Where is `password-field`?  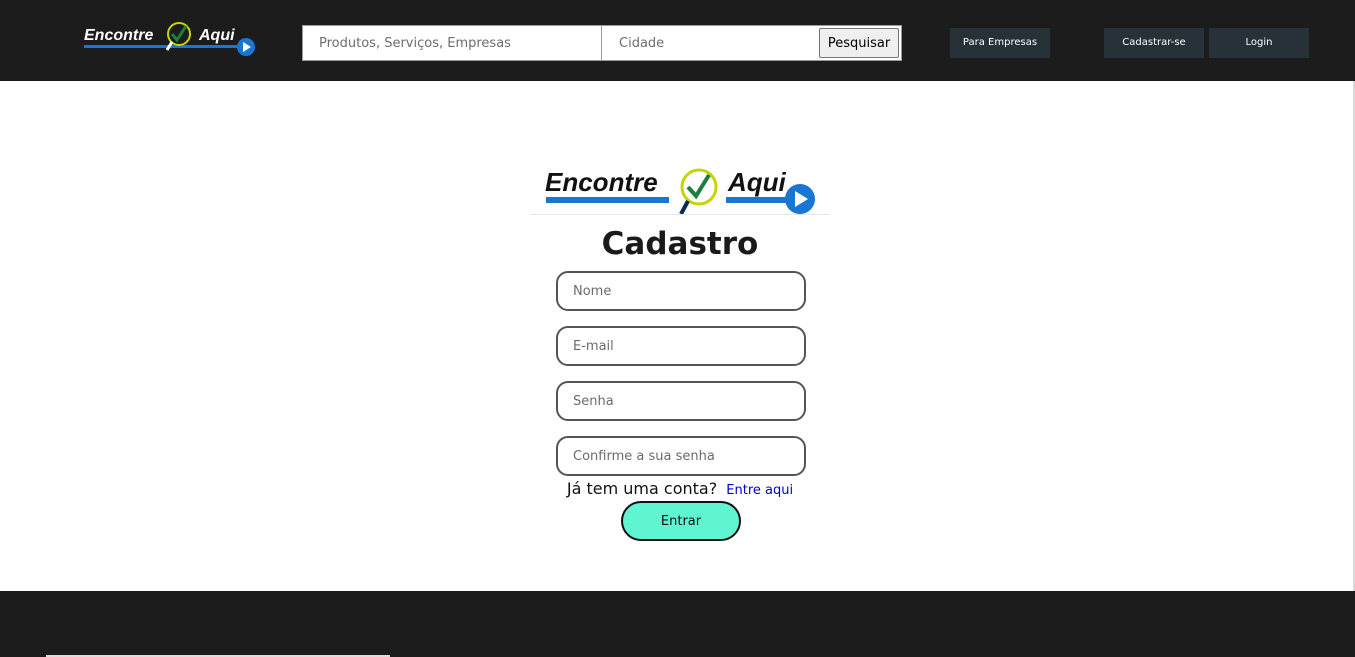
password-field is located at coordinates (681, 401).